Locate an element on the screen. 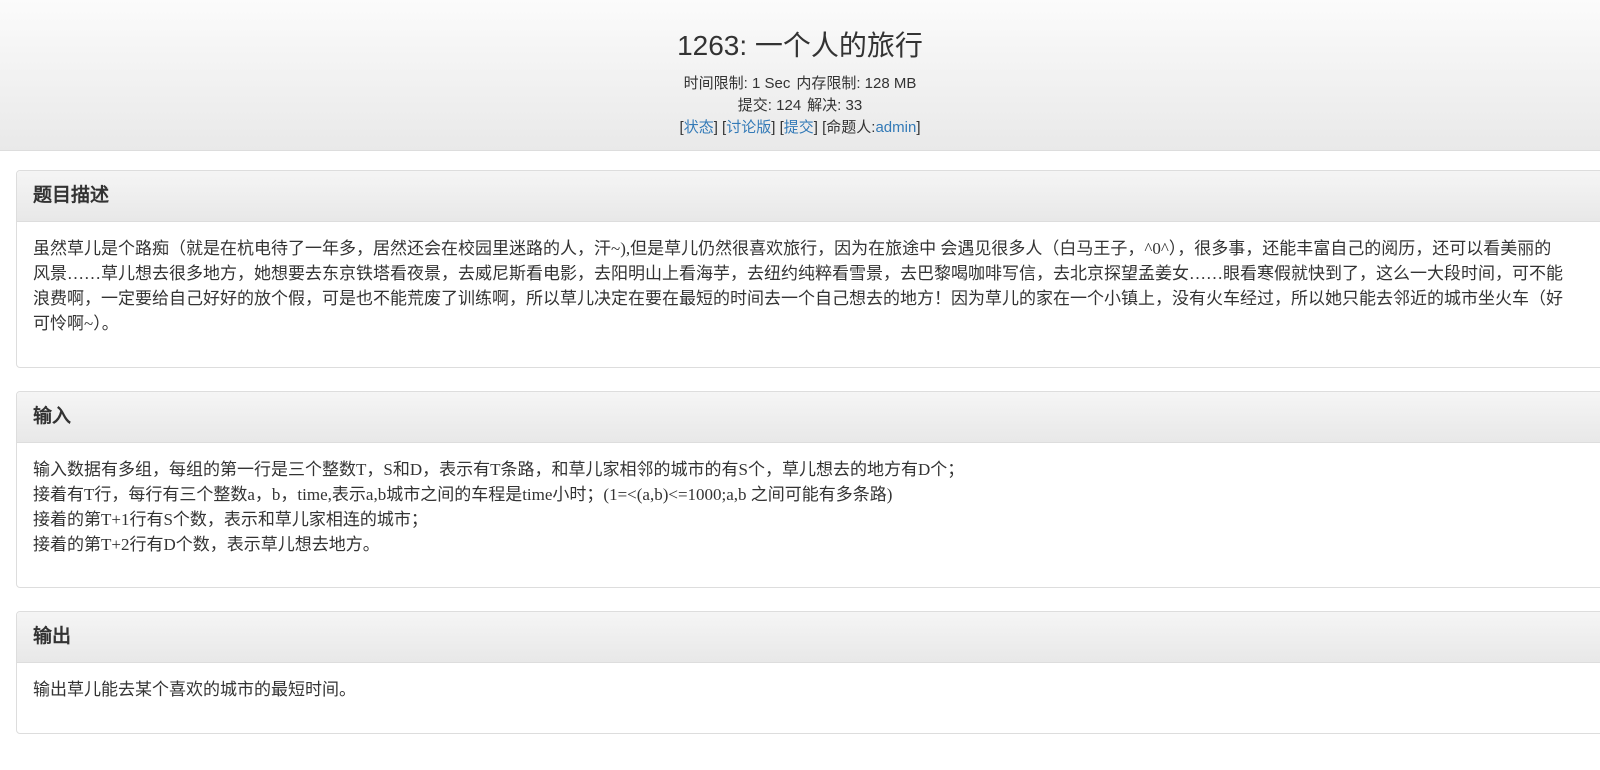 This screenshot has width=1600, height=770. description-heading: 题目描述 is located at coordinates (808, 196).